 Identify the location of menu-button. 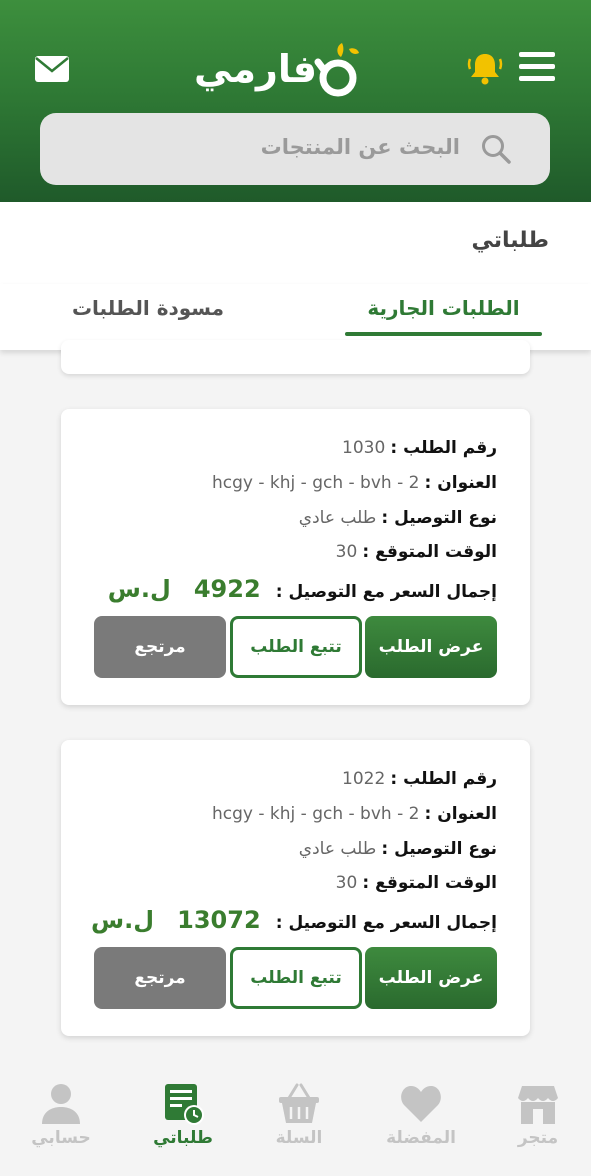
(538, 69).